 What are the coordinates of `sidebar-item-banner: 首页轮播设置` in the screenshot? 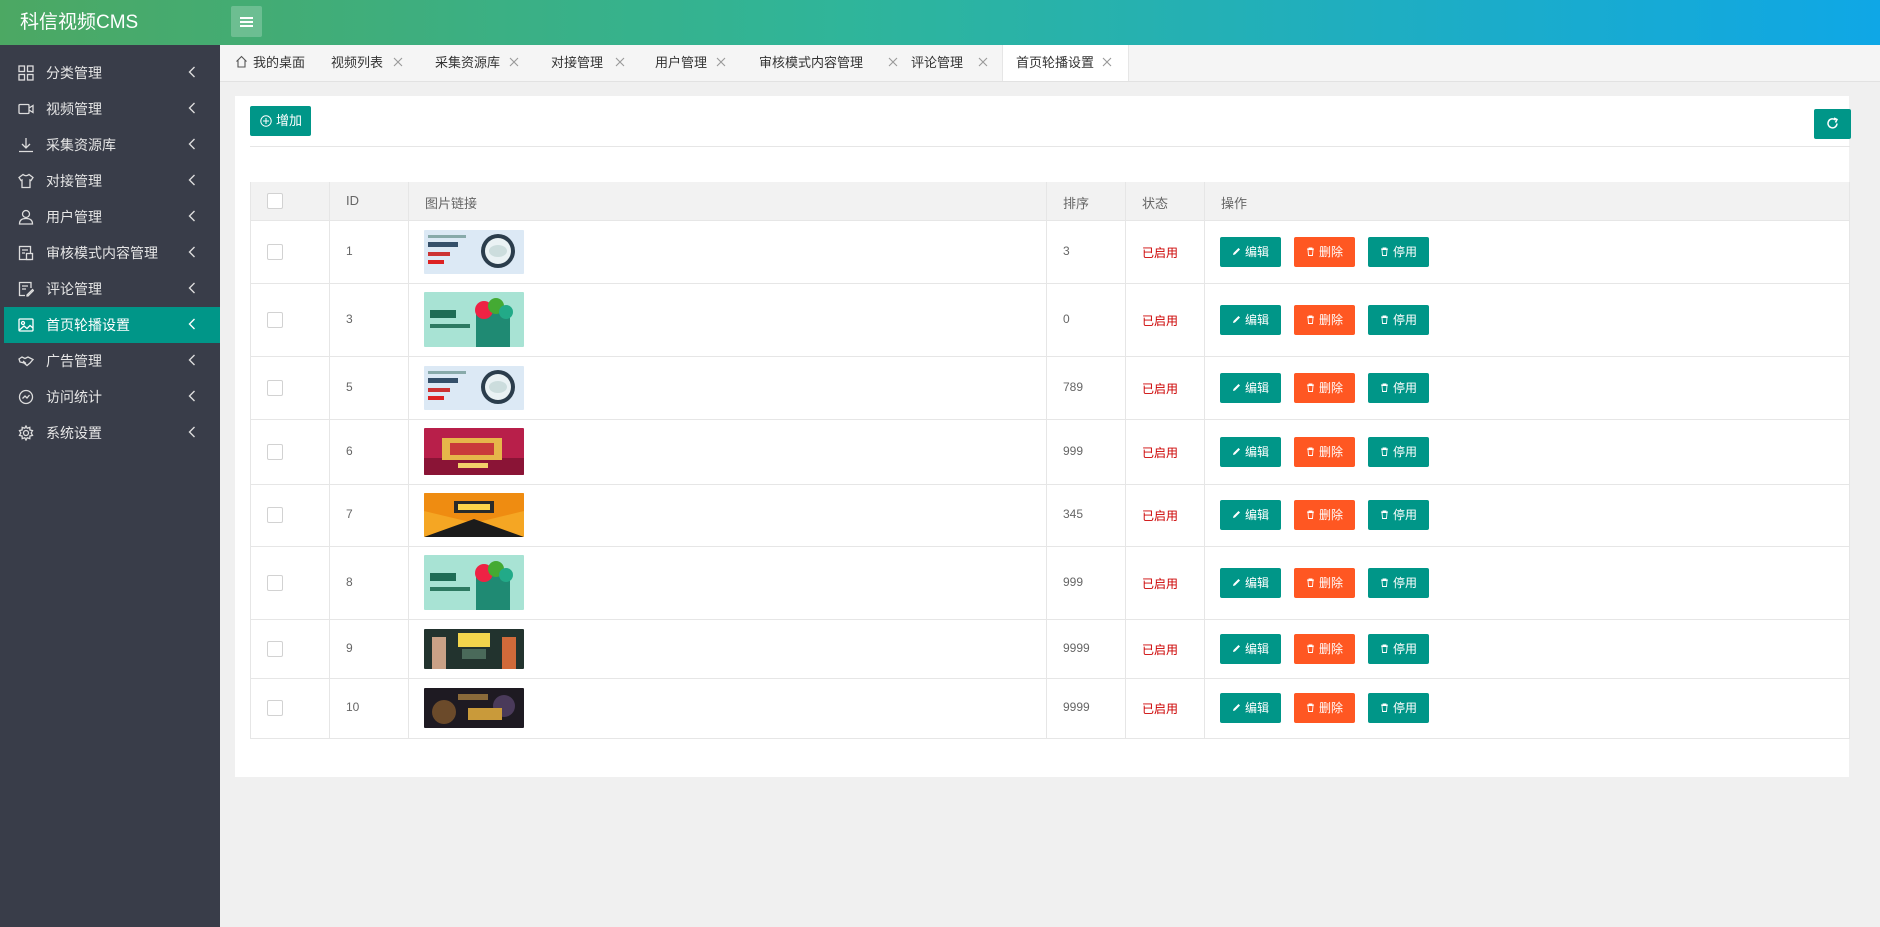 It's located at (112, 325).